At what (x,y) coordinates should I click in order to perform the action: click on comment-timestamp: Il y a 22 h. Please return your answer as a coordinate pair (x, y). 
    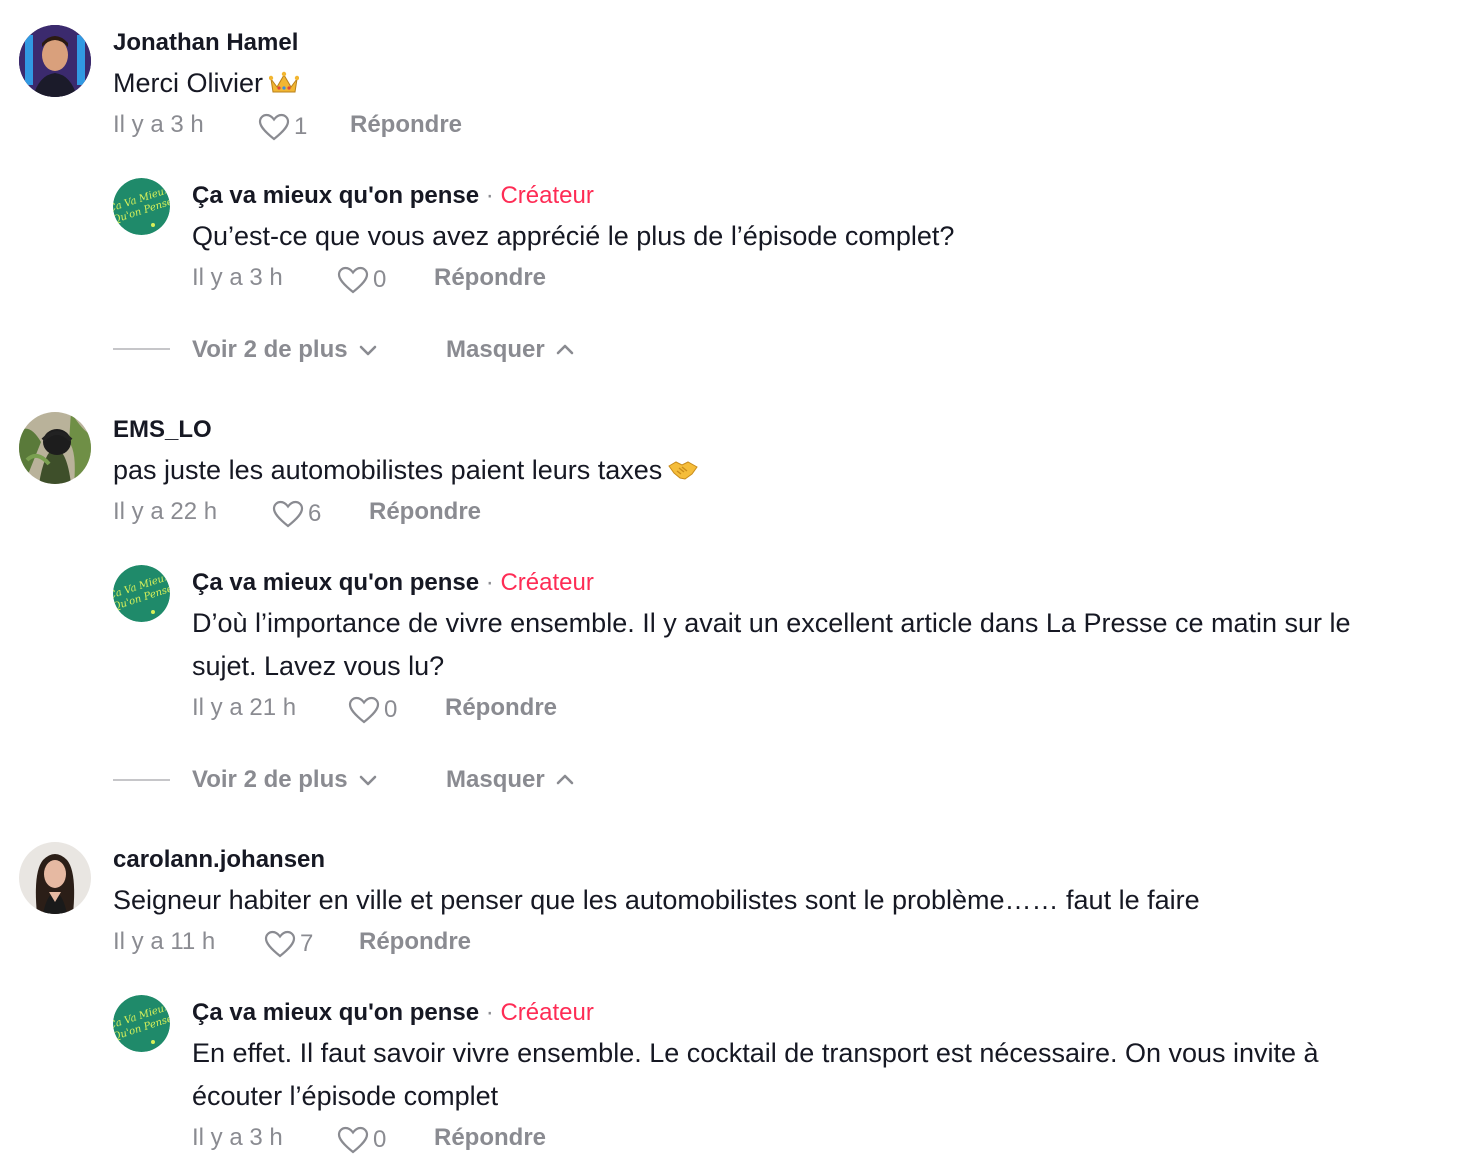
    Looking at the image, I should click on (165, 511).